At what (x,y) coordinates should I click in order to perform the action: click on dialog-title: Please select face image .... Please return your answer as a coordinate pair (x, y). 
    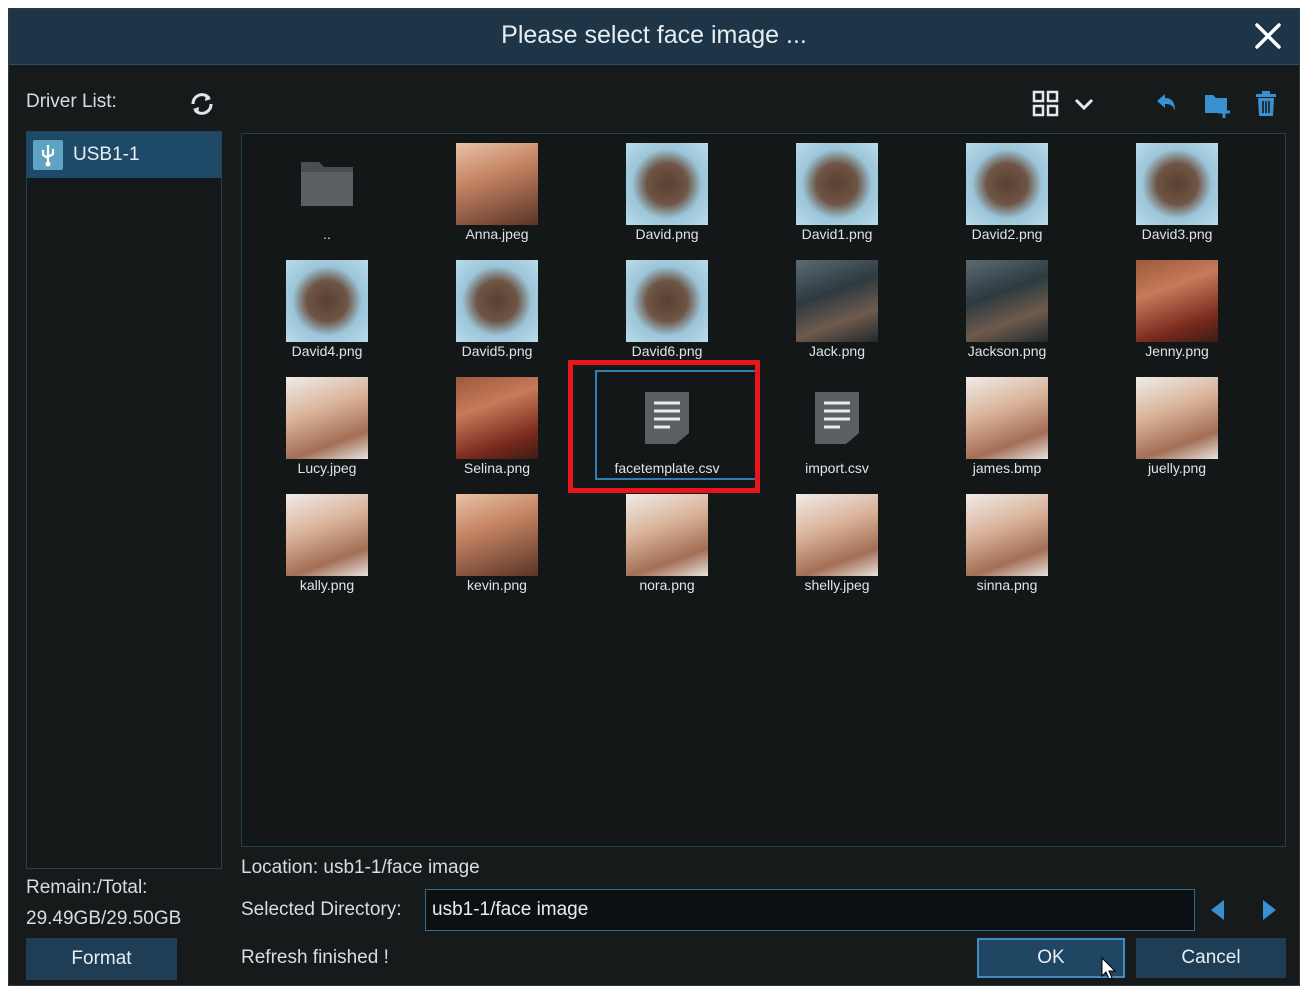
    Looking at the image, I should click on (654, 35).